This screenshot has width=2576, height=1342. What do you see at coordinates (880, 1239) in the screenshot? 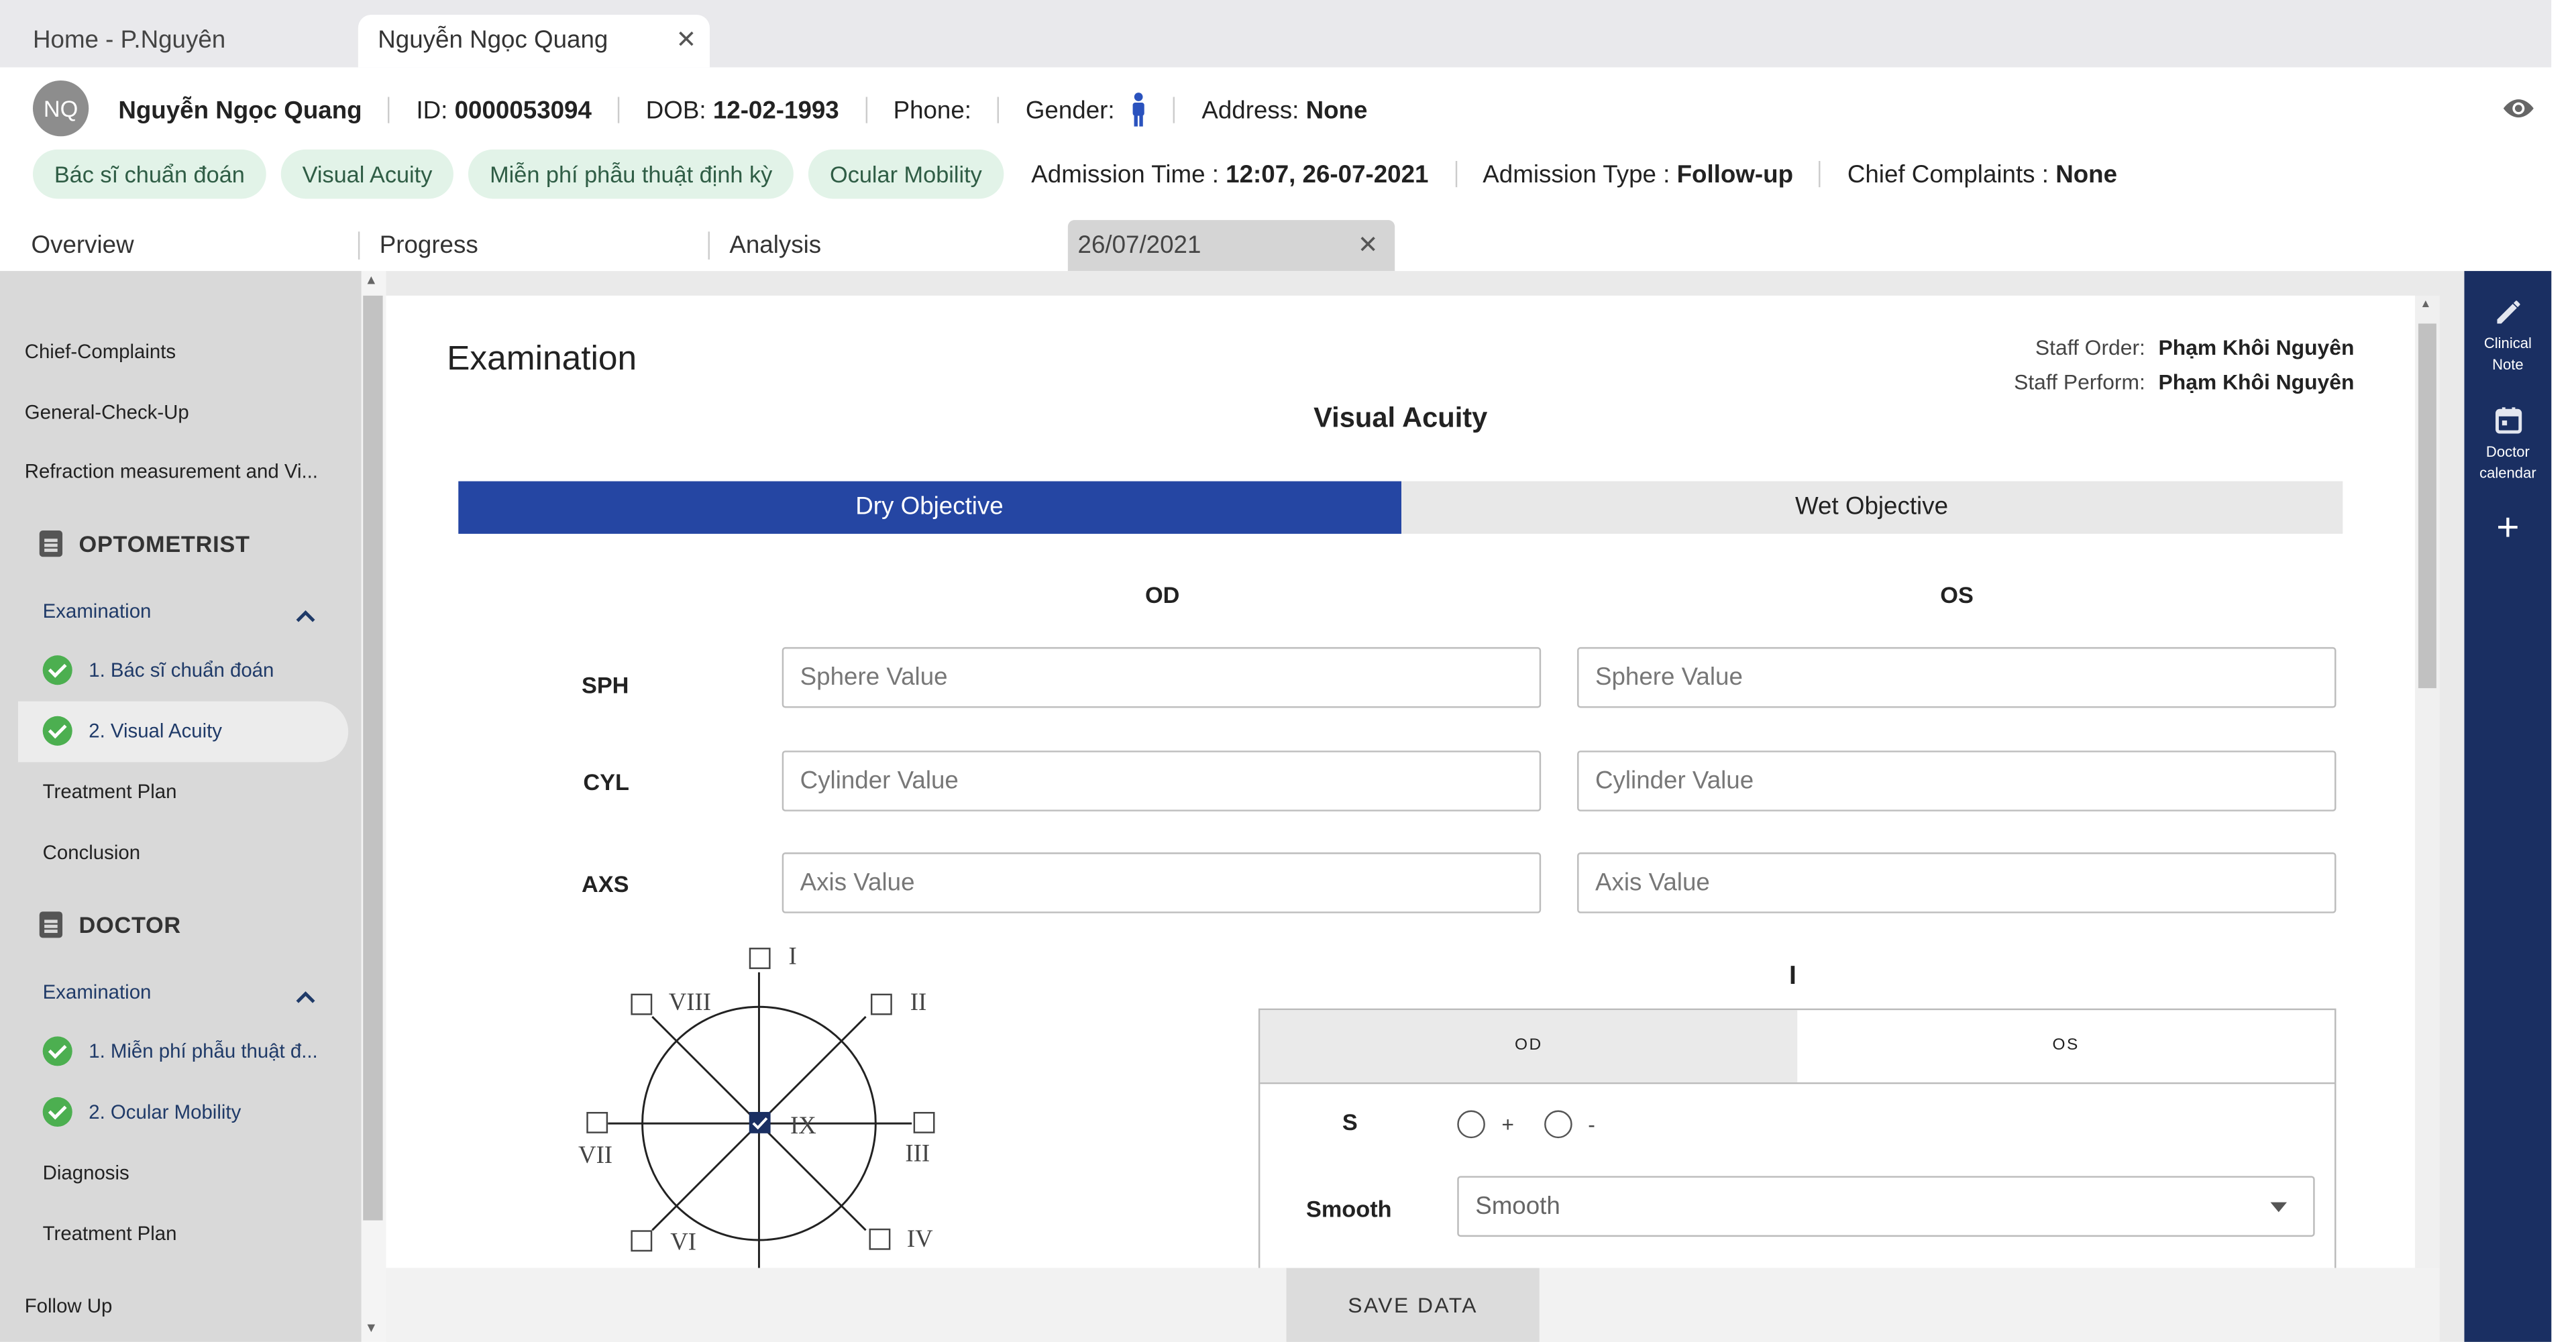
I see `gaze-checkbox-iv` at bounding box center [880, 1239].